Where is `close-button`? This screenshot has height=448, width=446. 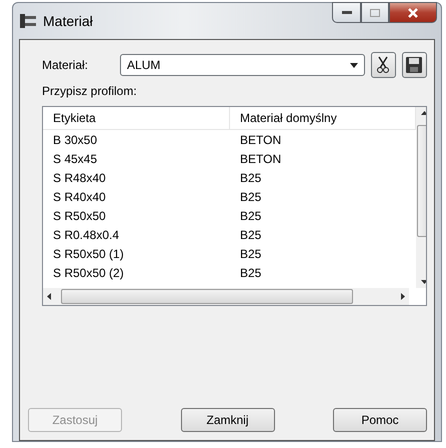
close-button is located at coordinates (413, 12).